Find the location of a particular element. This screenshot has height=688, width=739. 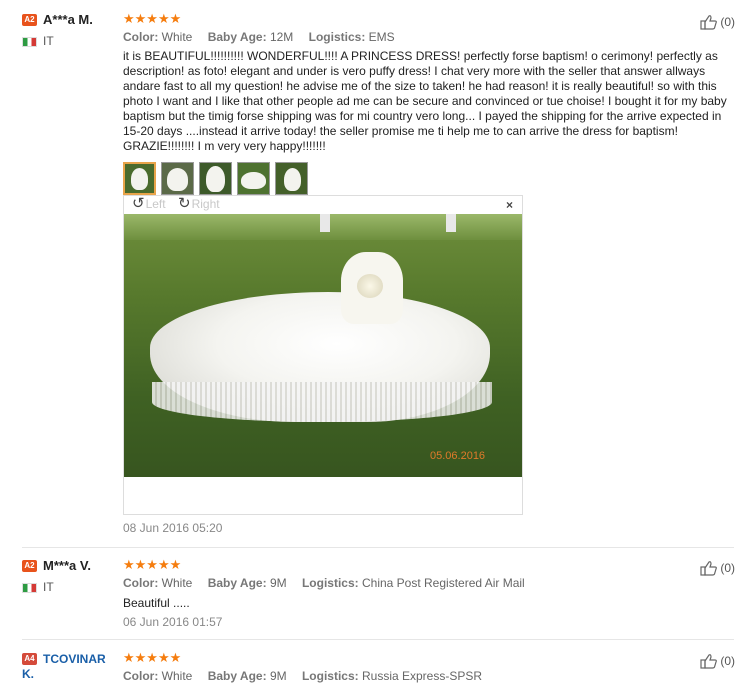

close-viewer-button: × is located at coordinates (509, 205).